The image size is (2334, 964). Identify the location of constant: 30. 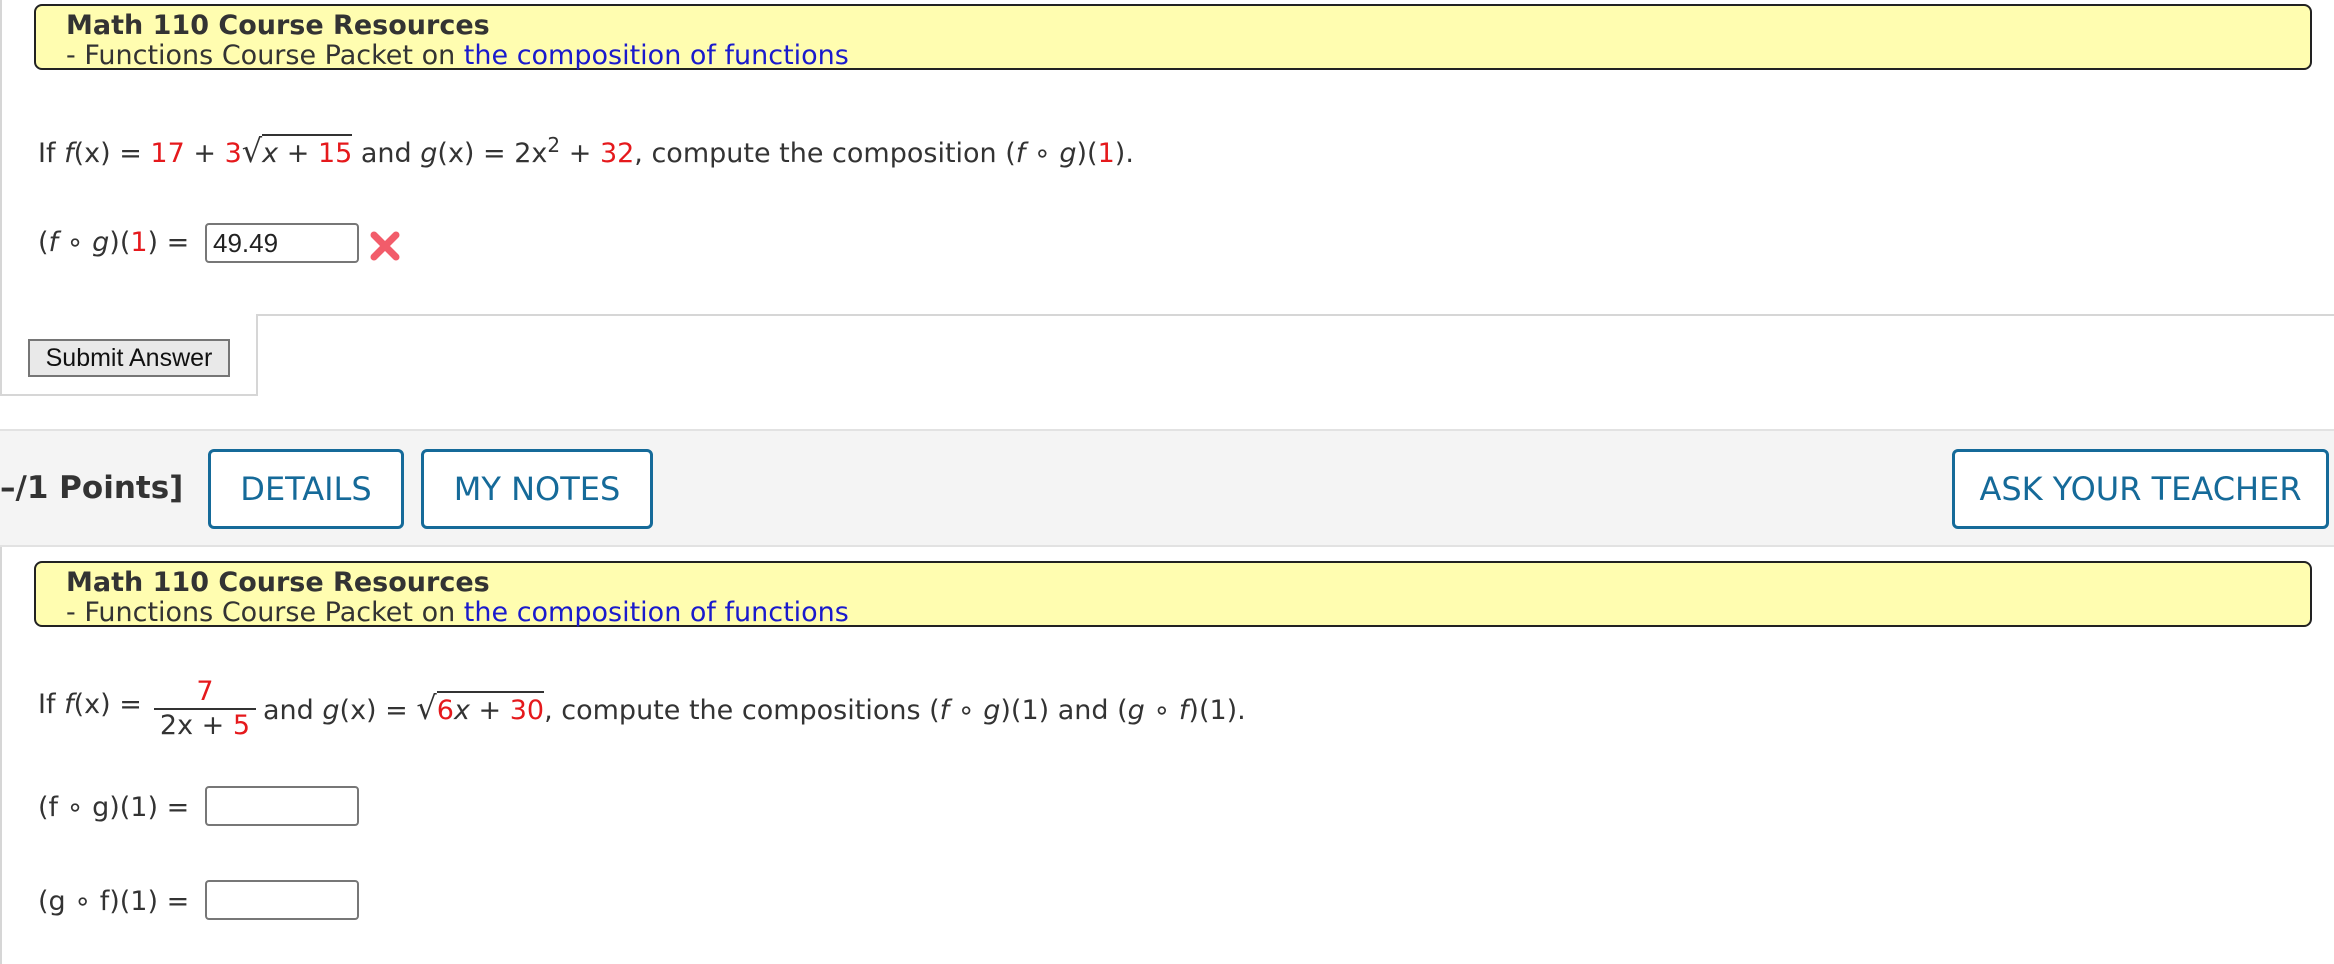
(527, 710).